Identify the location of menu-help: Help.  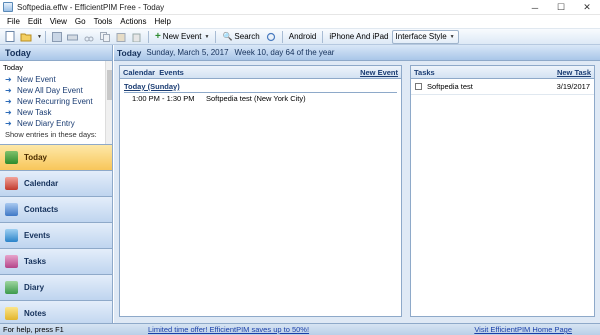
(162, 21).